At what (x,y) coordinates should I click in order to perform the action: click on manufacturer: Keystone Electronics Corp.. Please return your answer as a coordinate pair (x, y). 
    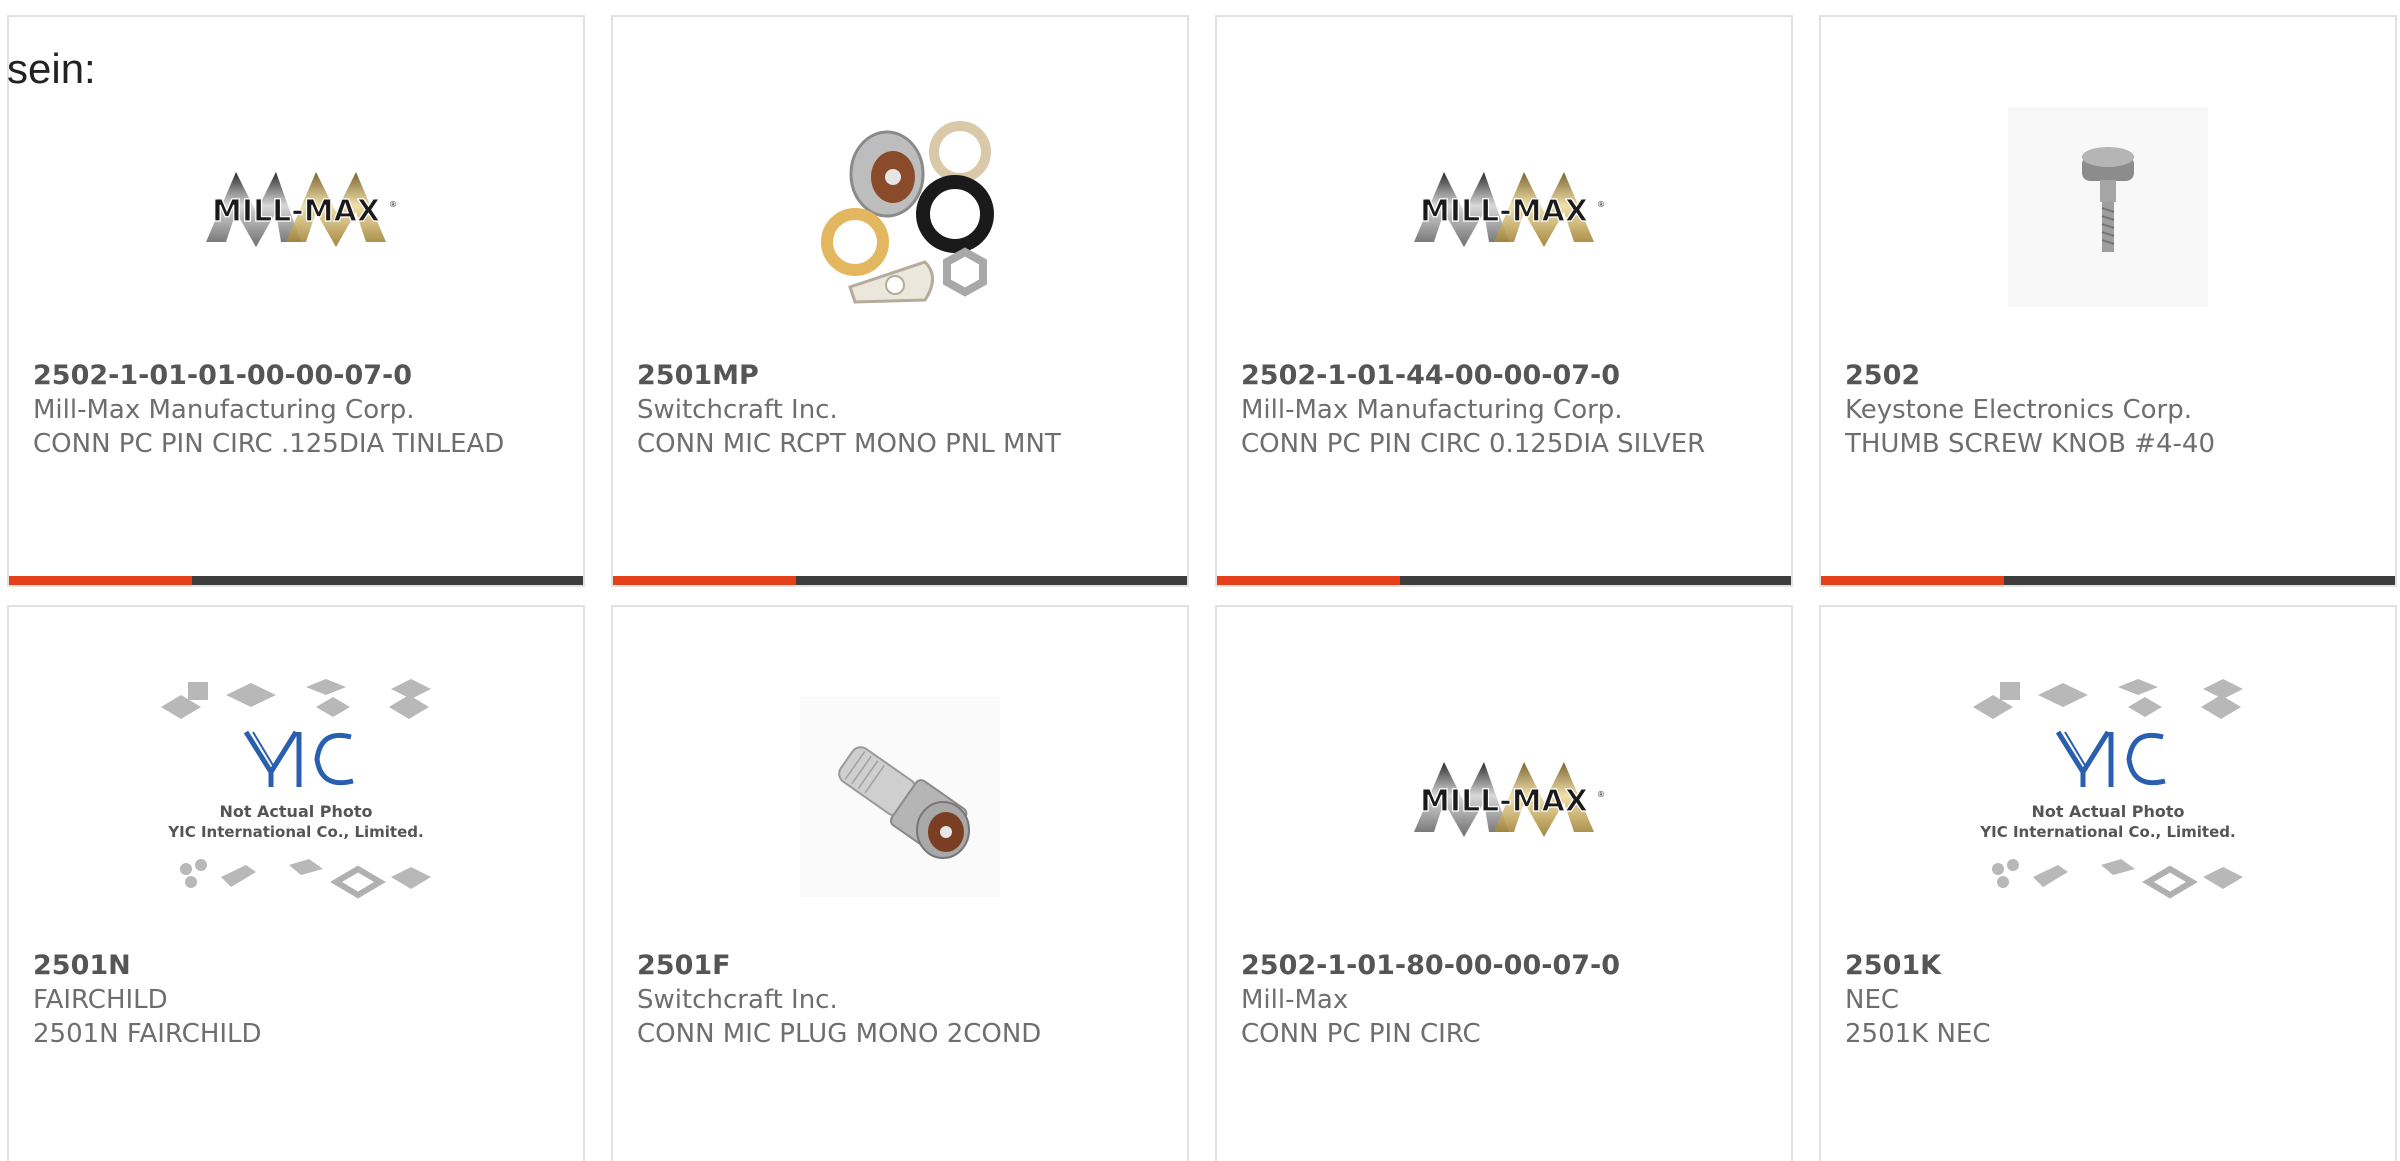
    Looking at the image, I should click on (2019, 410).